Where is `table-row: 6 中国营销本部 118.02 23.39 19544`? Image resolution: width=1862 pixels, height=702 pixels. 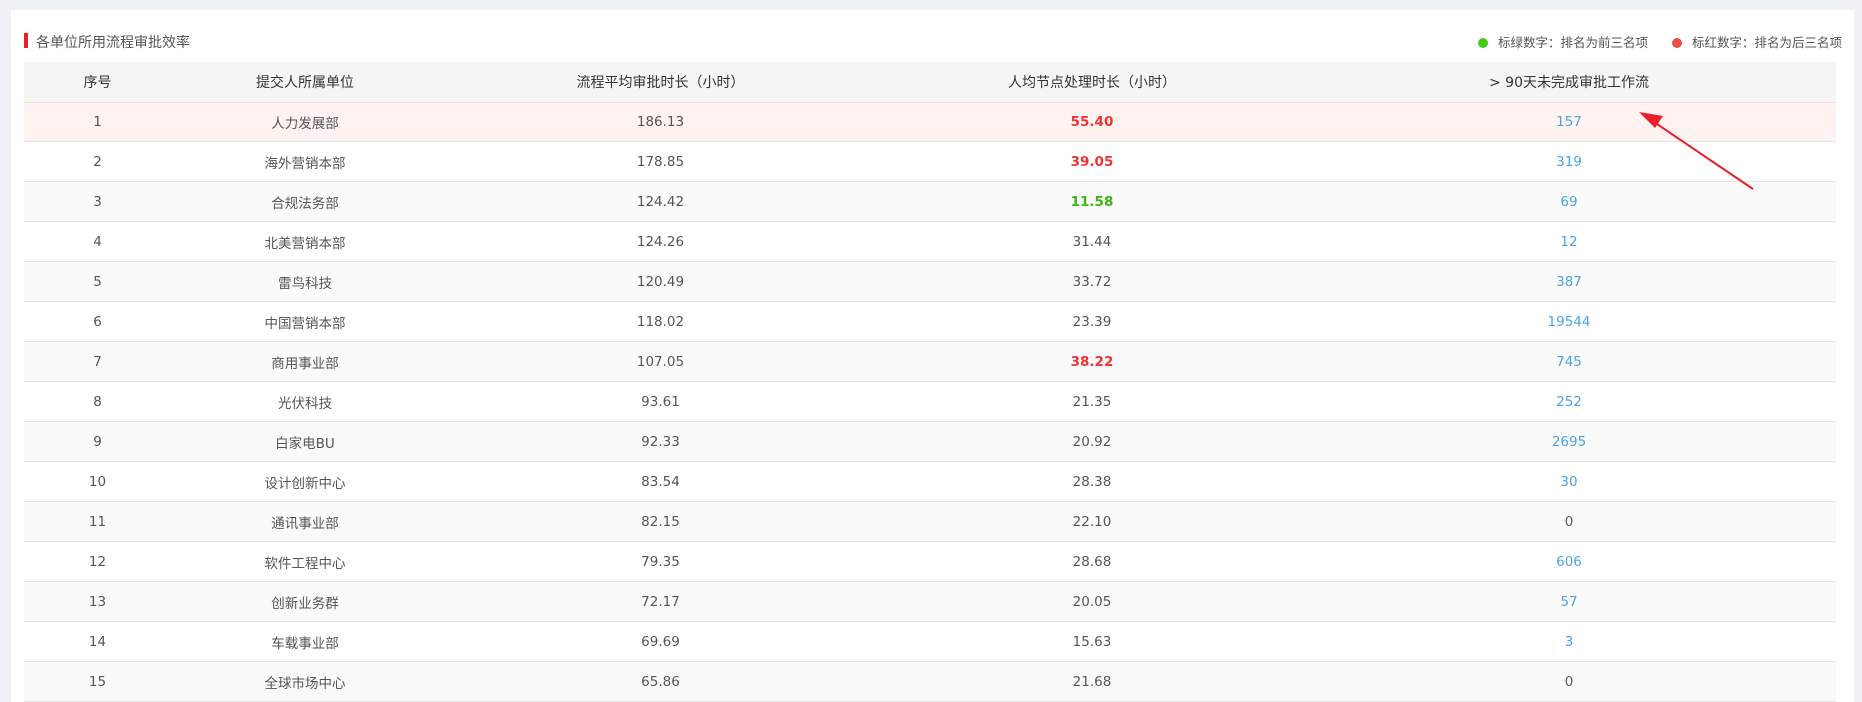 table-row: 6 中国营销本部 118.02 23.39 19544 is located at coordinates (930, 322).